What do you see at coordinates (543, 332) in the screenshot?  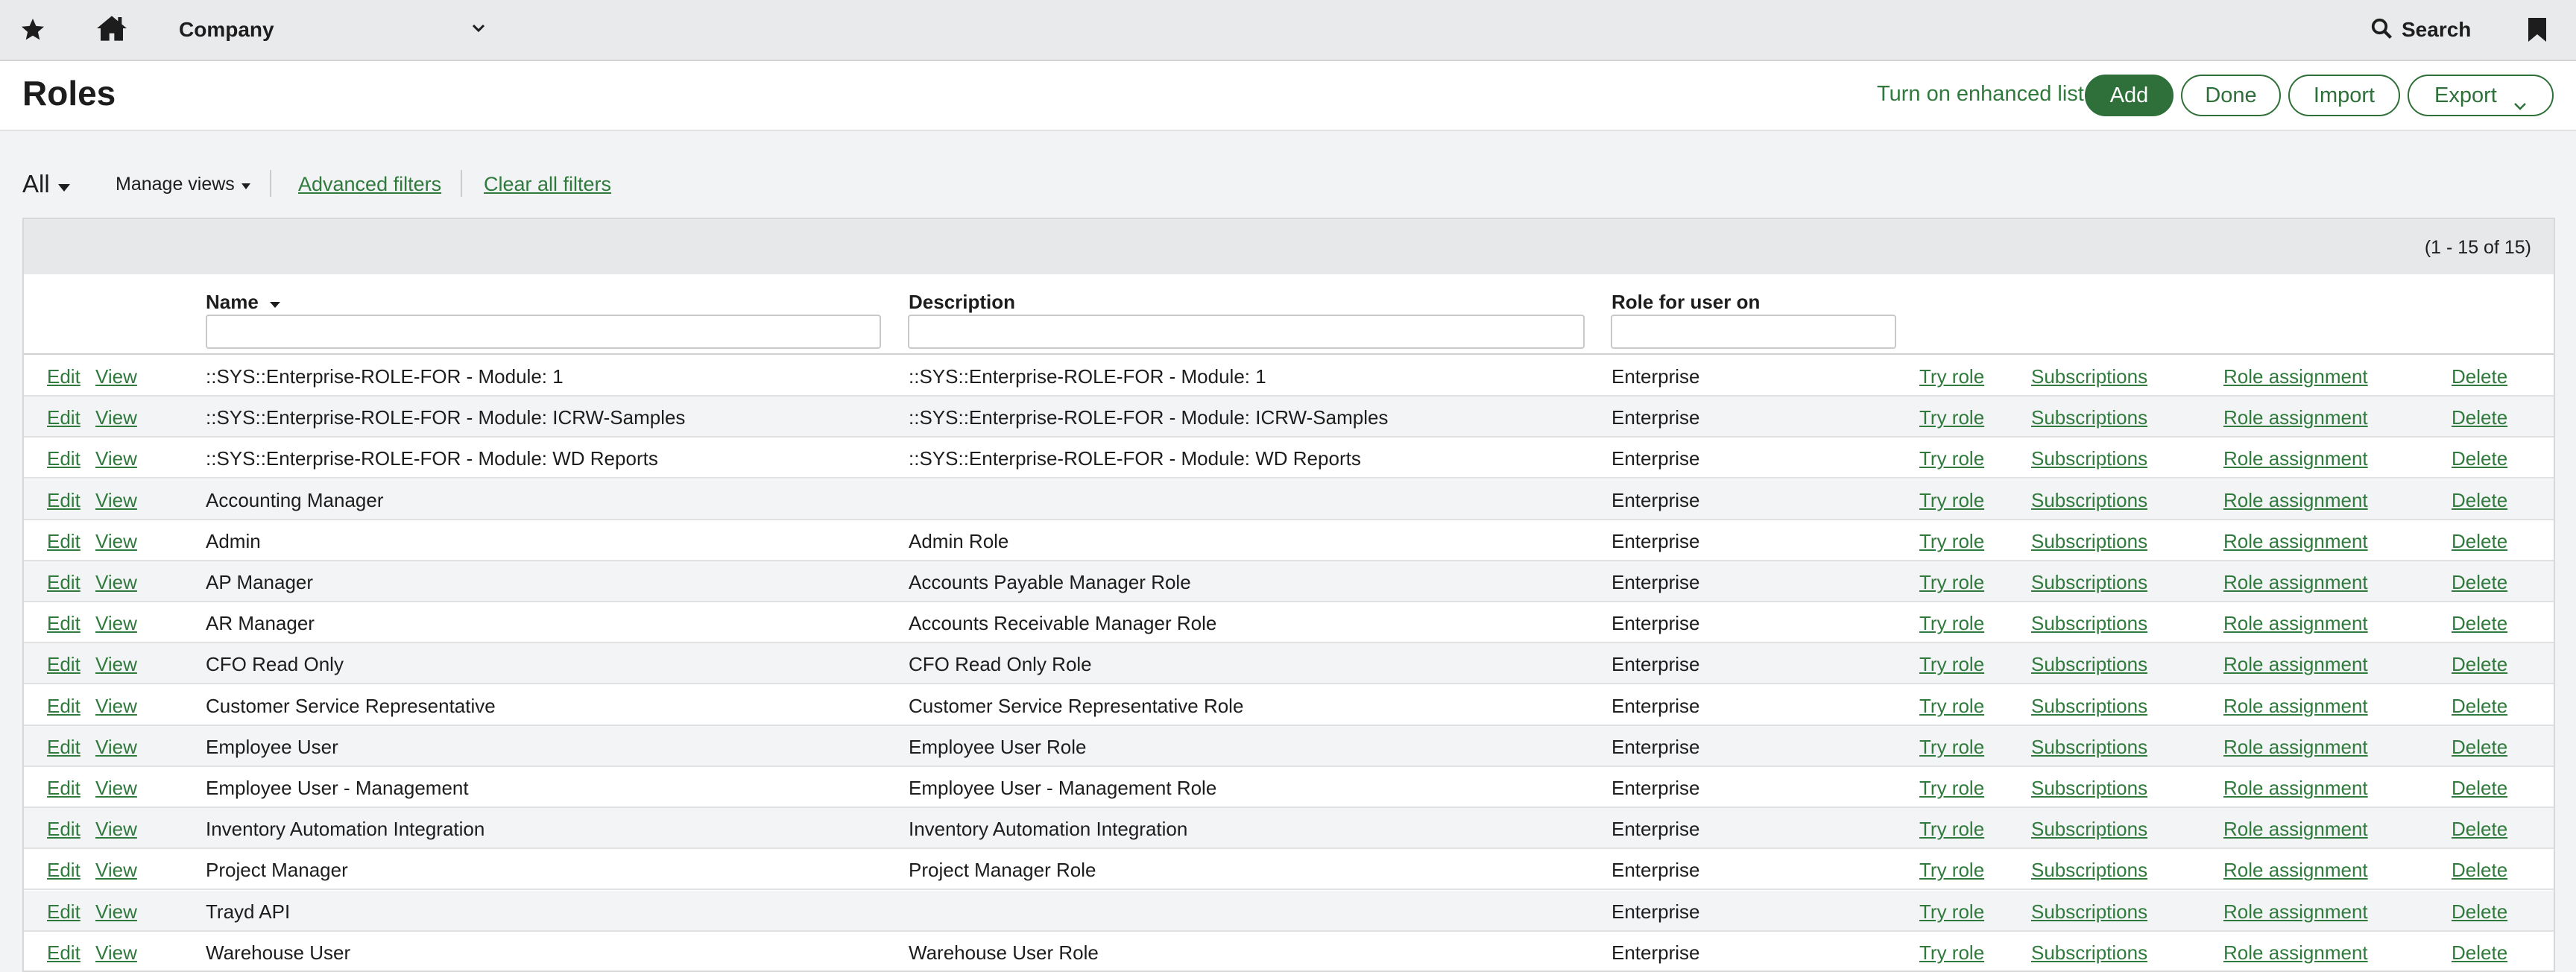 I see `name-filter-input` at bounding box center [543, 332].